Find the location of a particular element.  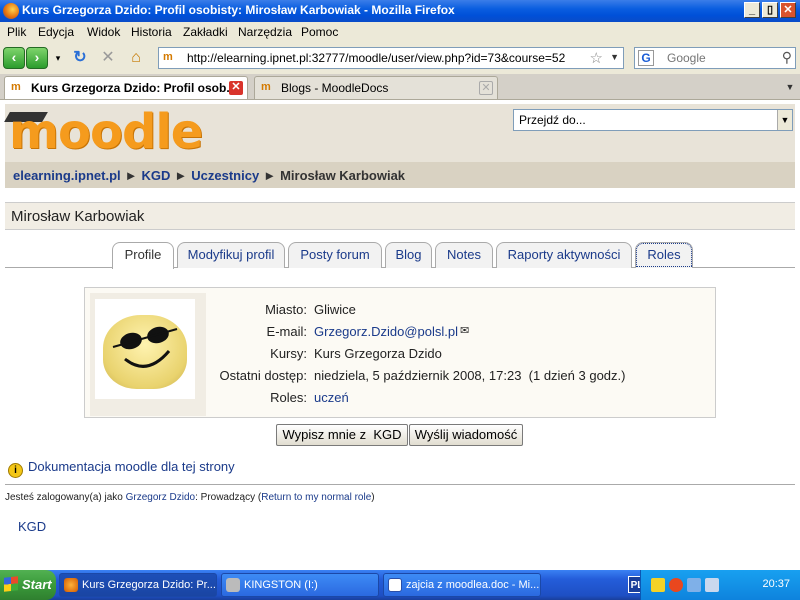

tray-app-icon is located at coordinates (658, 585).